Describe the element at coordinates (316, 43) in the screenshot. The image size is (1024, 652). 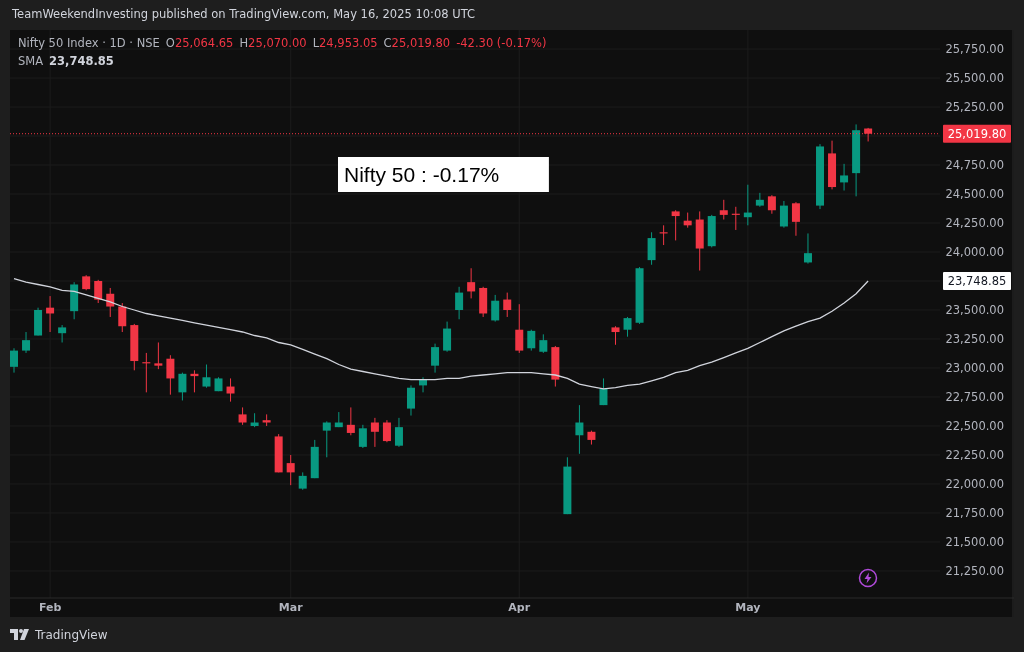
I see `ohlc-label: L` at that location.